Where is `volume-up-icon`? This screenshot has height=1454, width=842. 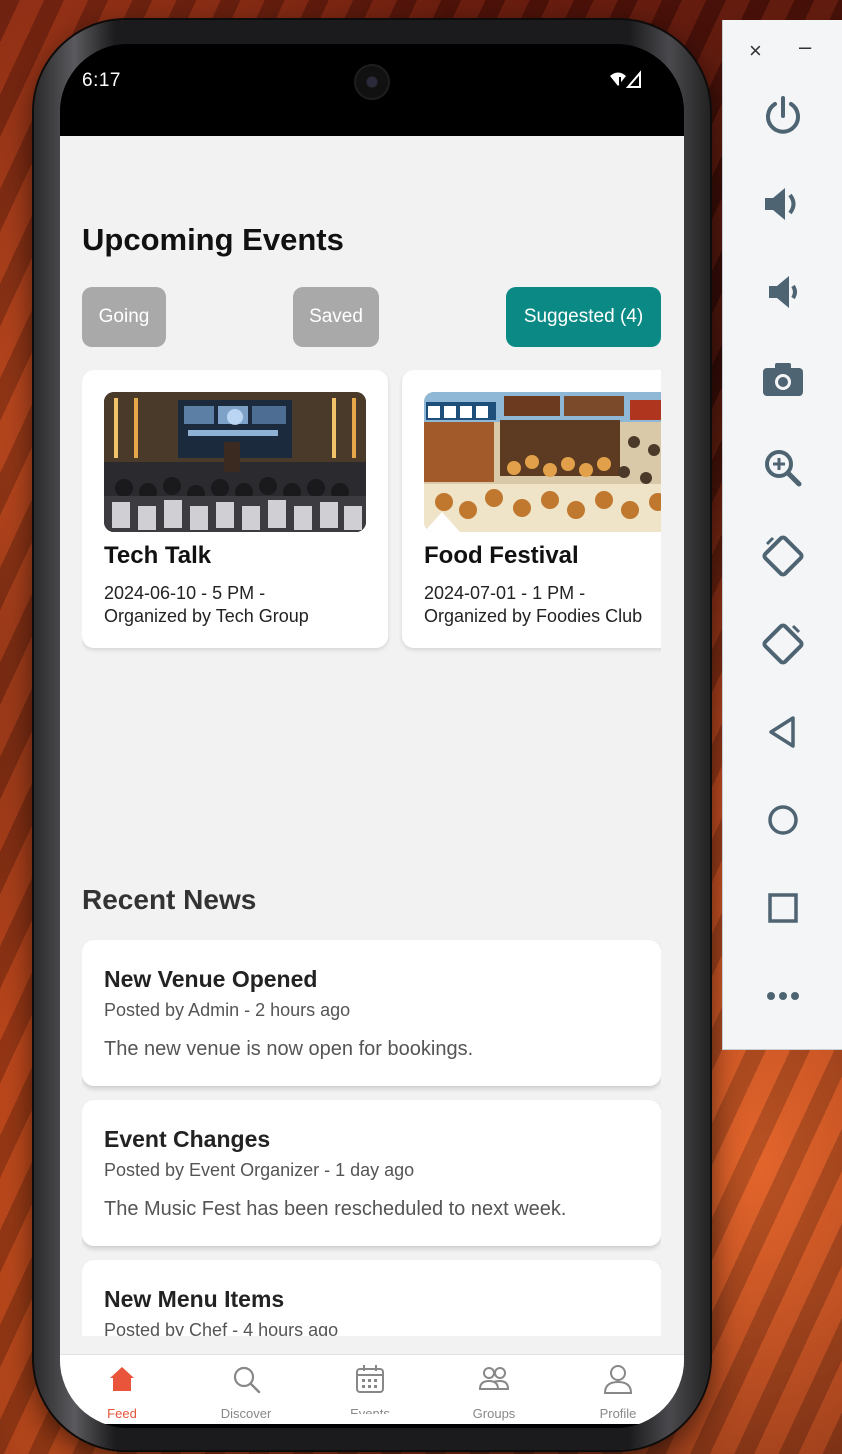
volume-up-icon is located at coordinates (783, 204).